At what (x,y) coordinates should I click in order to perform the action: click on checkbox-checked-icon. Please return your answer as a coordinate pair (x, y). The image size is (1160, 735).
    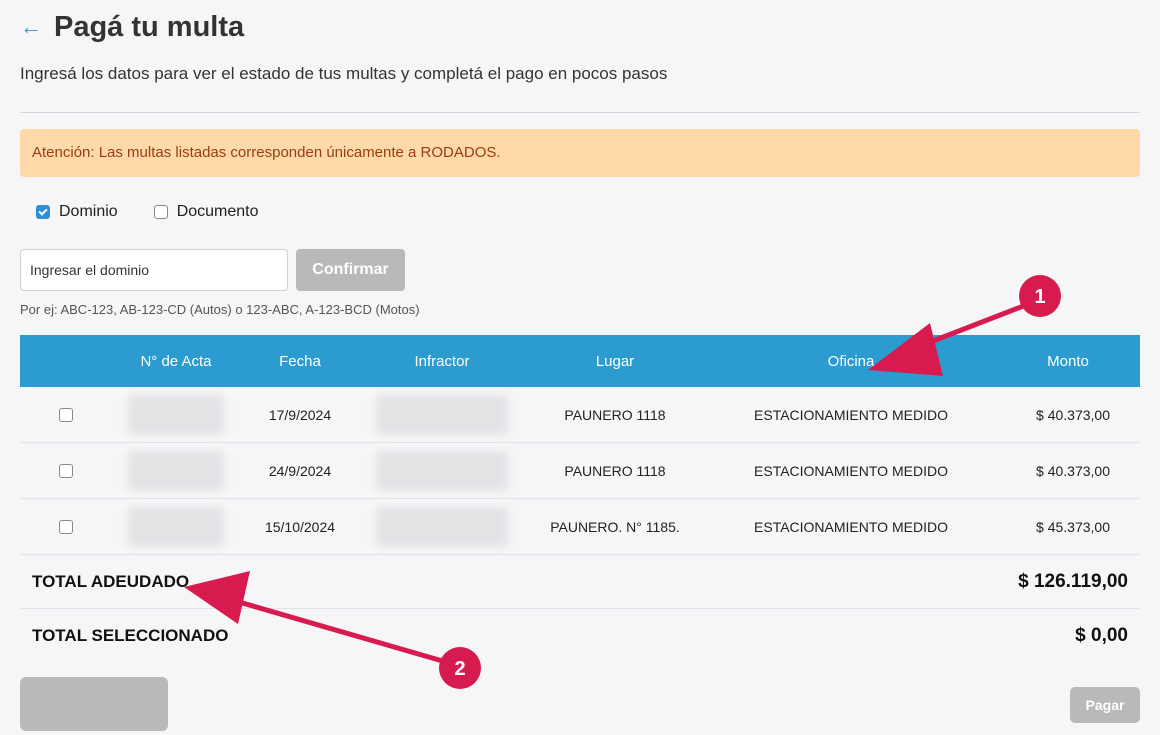
    Looking at the image, I should click on (43, 212).